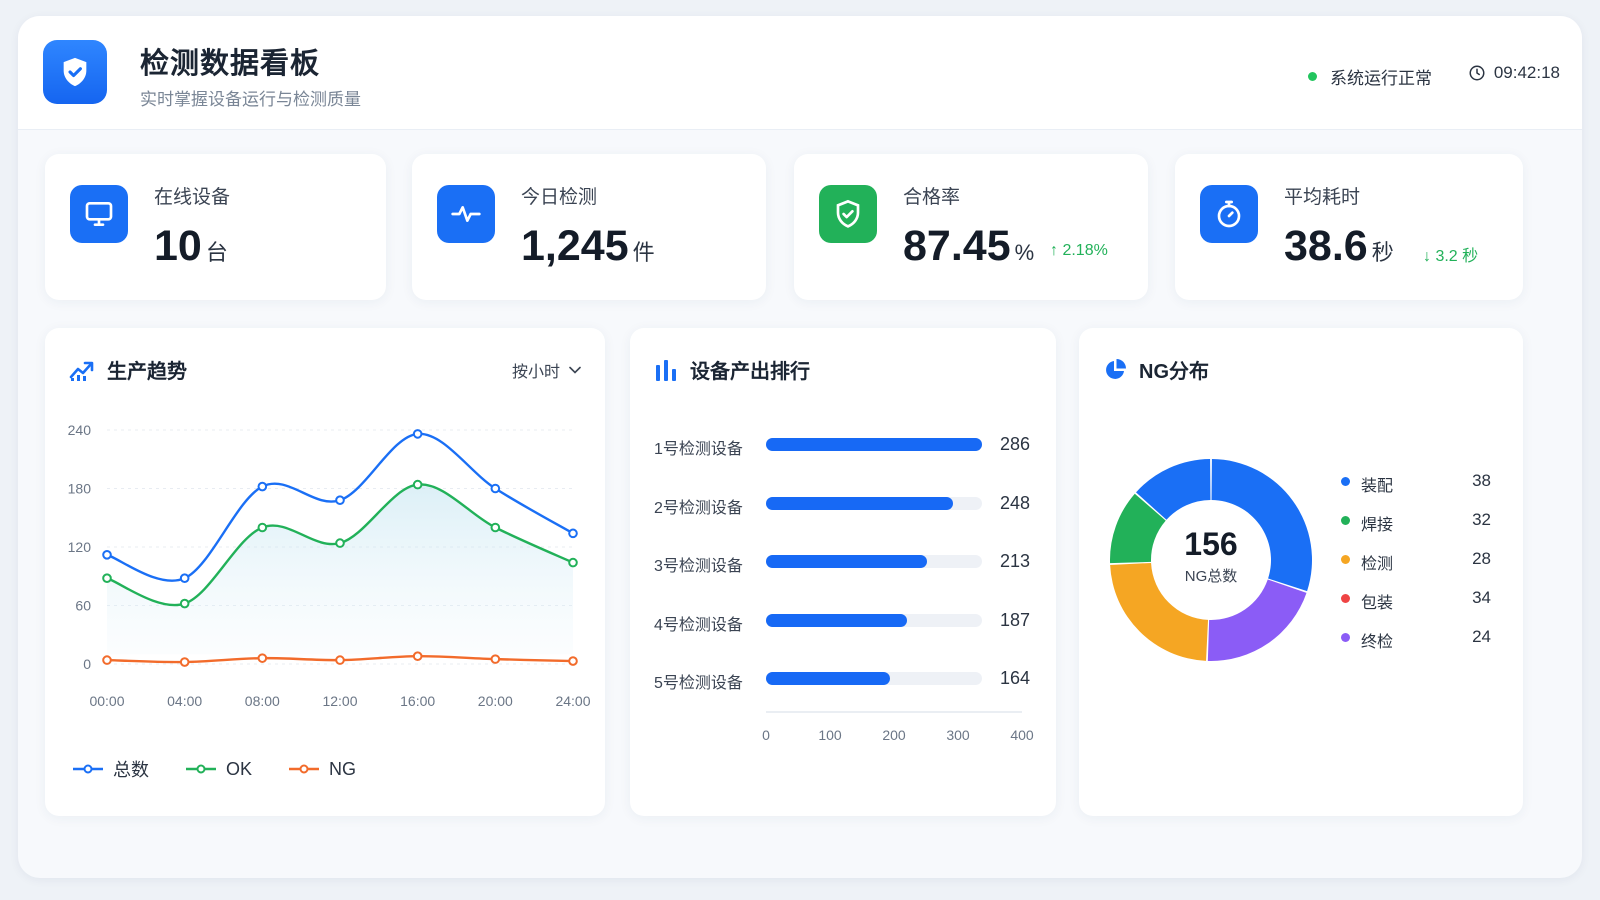 The width and height of the screenshot is (1600, 900). I want to click on legend-item-total: 总数, so click(111, 769).